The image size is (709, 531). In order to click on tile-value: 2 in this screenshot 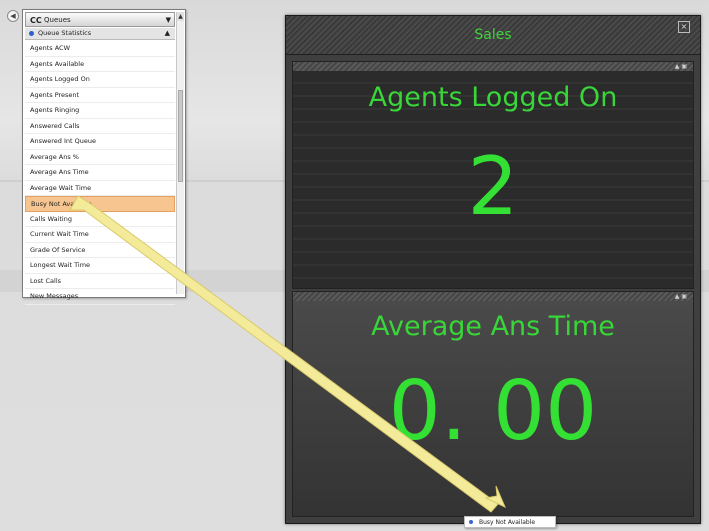, I will do `click(493, 186)`.